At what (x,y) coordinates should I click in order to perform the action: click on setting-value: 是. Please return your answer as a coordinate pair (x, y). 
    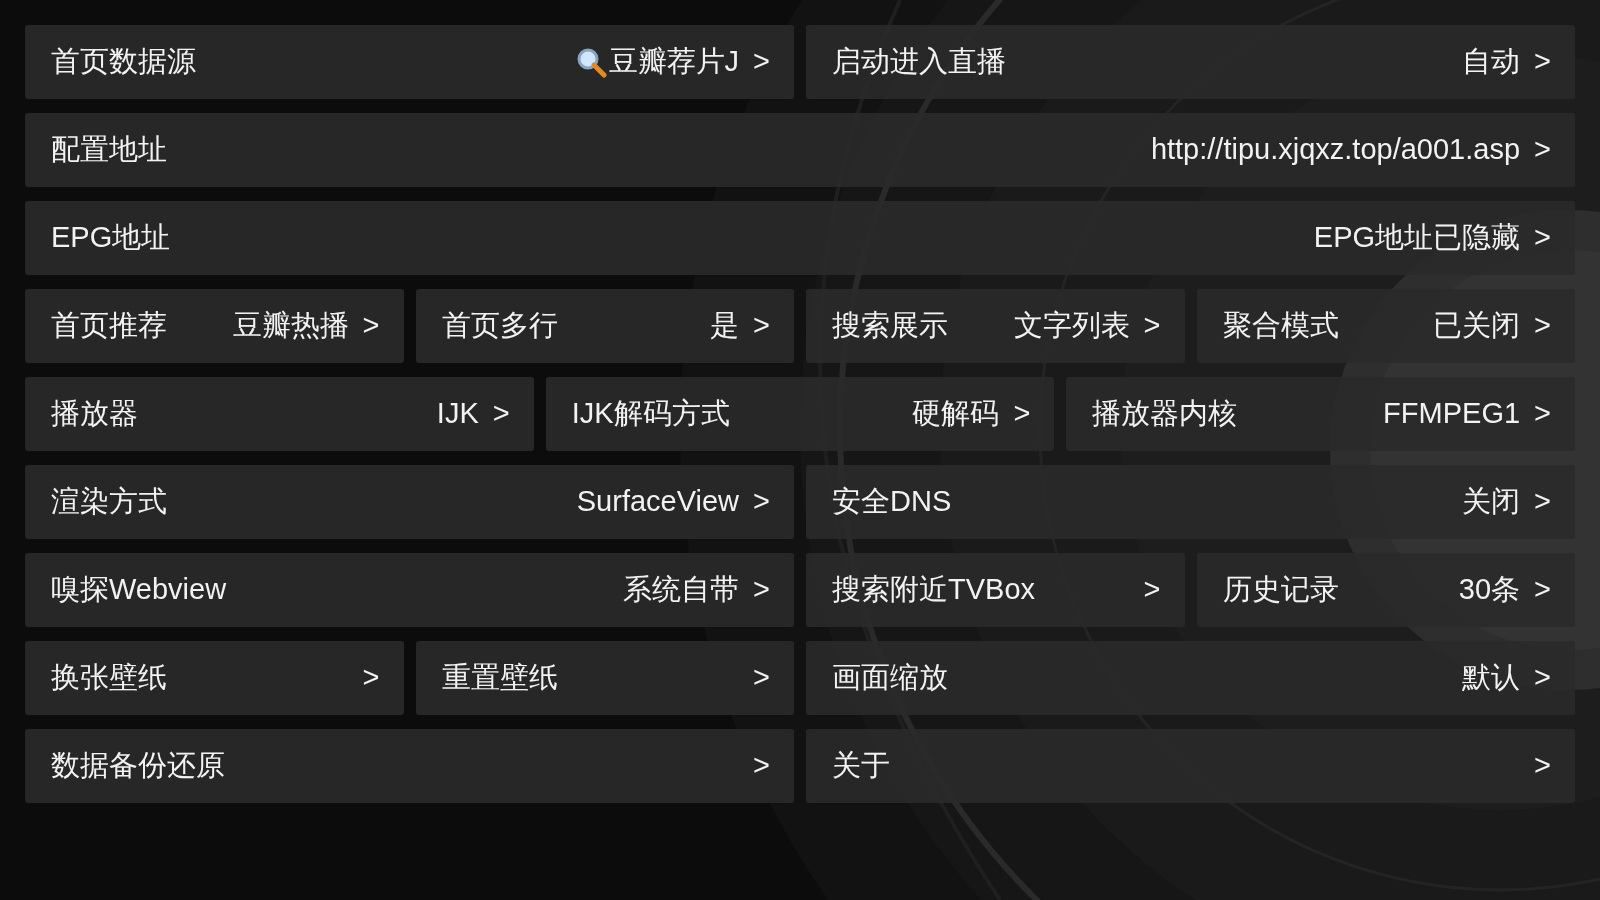
    Looking at the image, I should click on (725, 326).